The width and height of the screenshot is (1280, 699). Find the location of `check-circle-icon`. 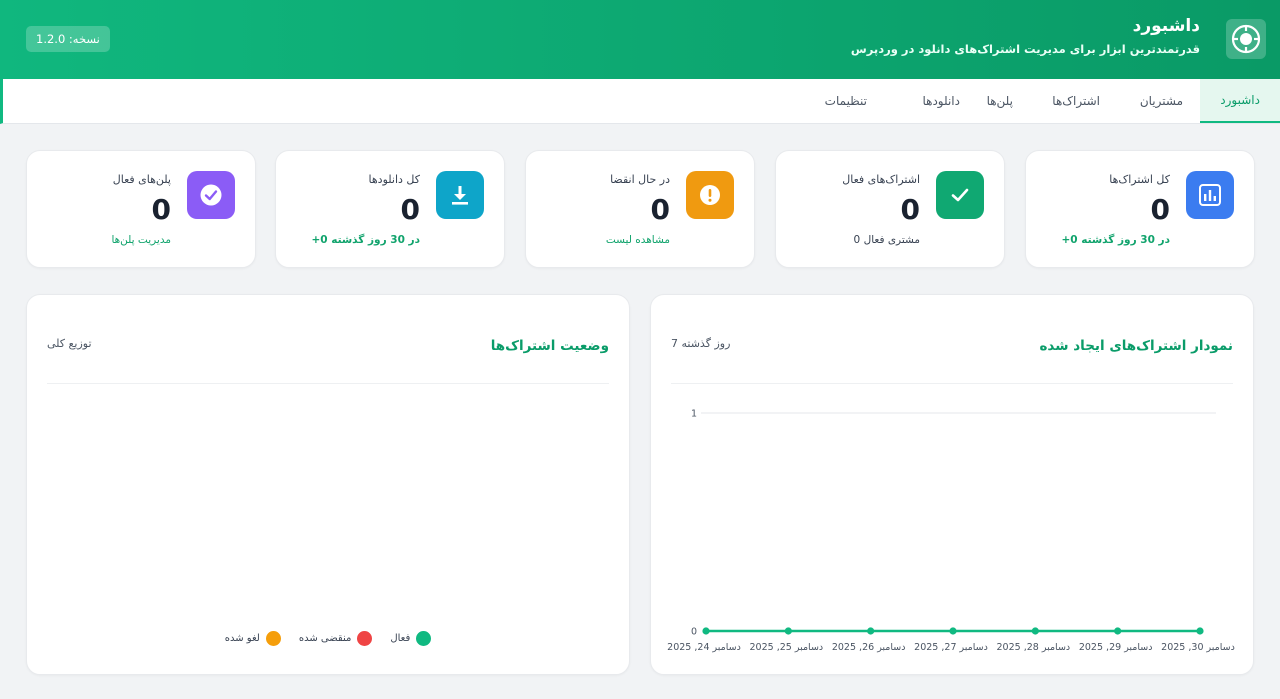

check-circle-icon is located at coordinates (211, 195).